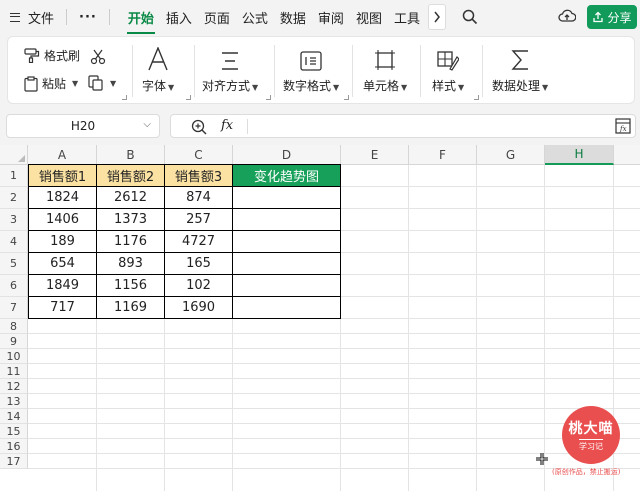  I want to click on row-header-12: 12, so click(14, 386).